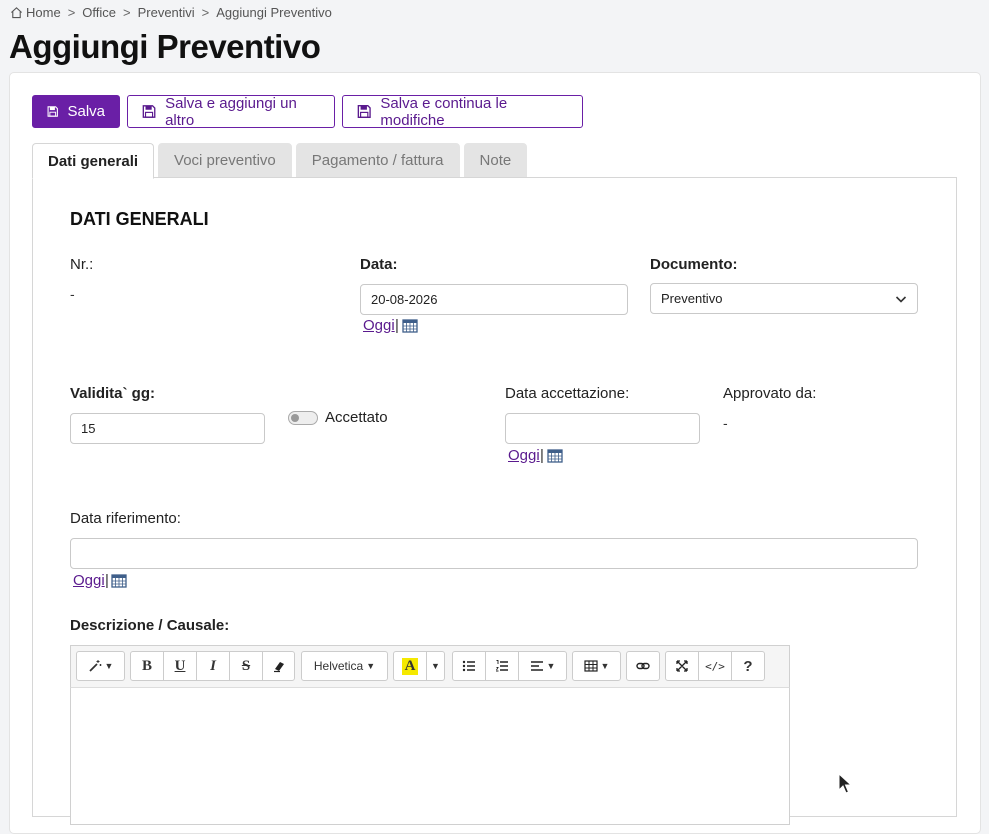 The image size is (989, 834). I want to click on save-continue-label: Salva e continua le modifiche, so click(444, 111).